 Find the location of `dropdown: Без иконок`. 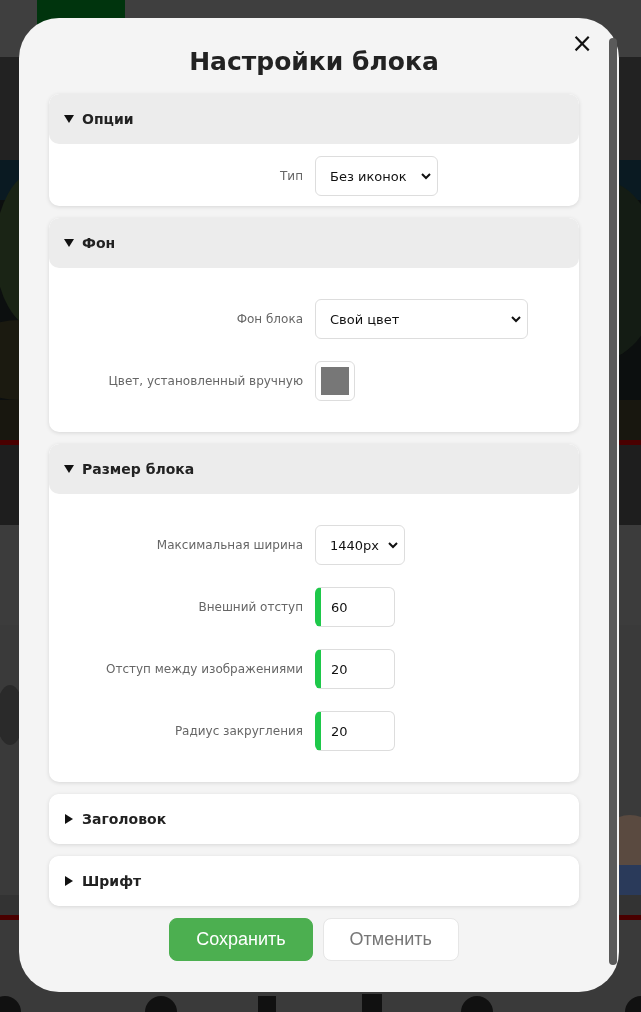

dropdown: Без иконок is located at coordinates (376, 176).